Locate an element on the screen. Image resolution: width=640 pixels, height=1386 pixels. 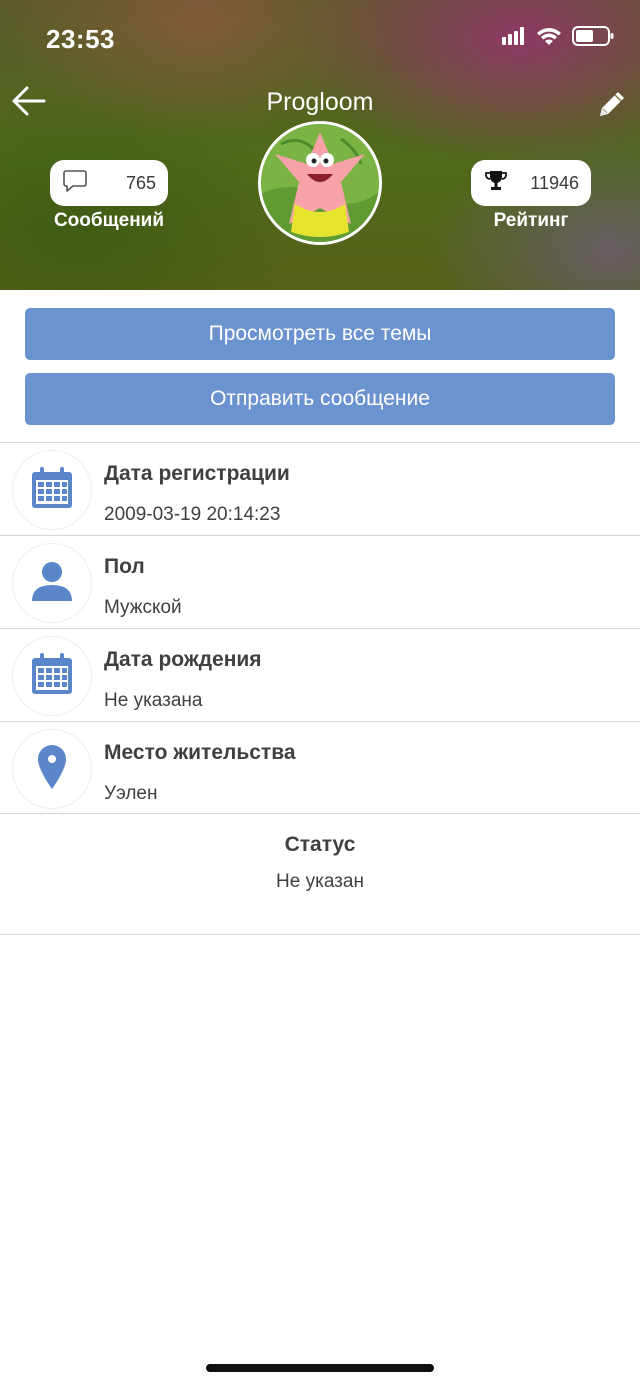
status-icons is located at coordinates (558, 38).